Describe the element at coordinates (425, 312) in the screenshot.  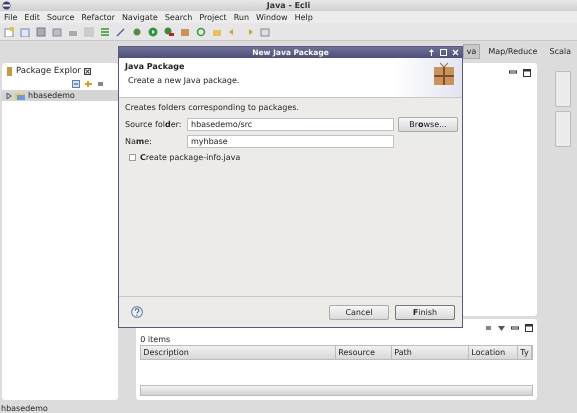
I see `finish-button: Finish` at that location.